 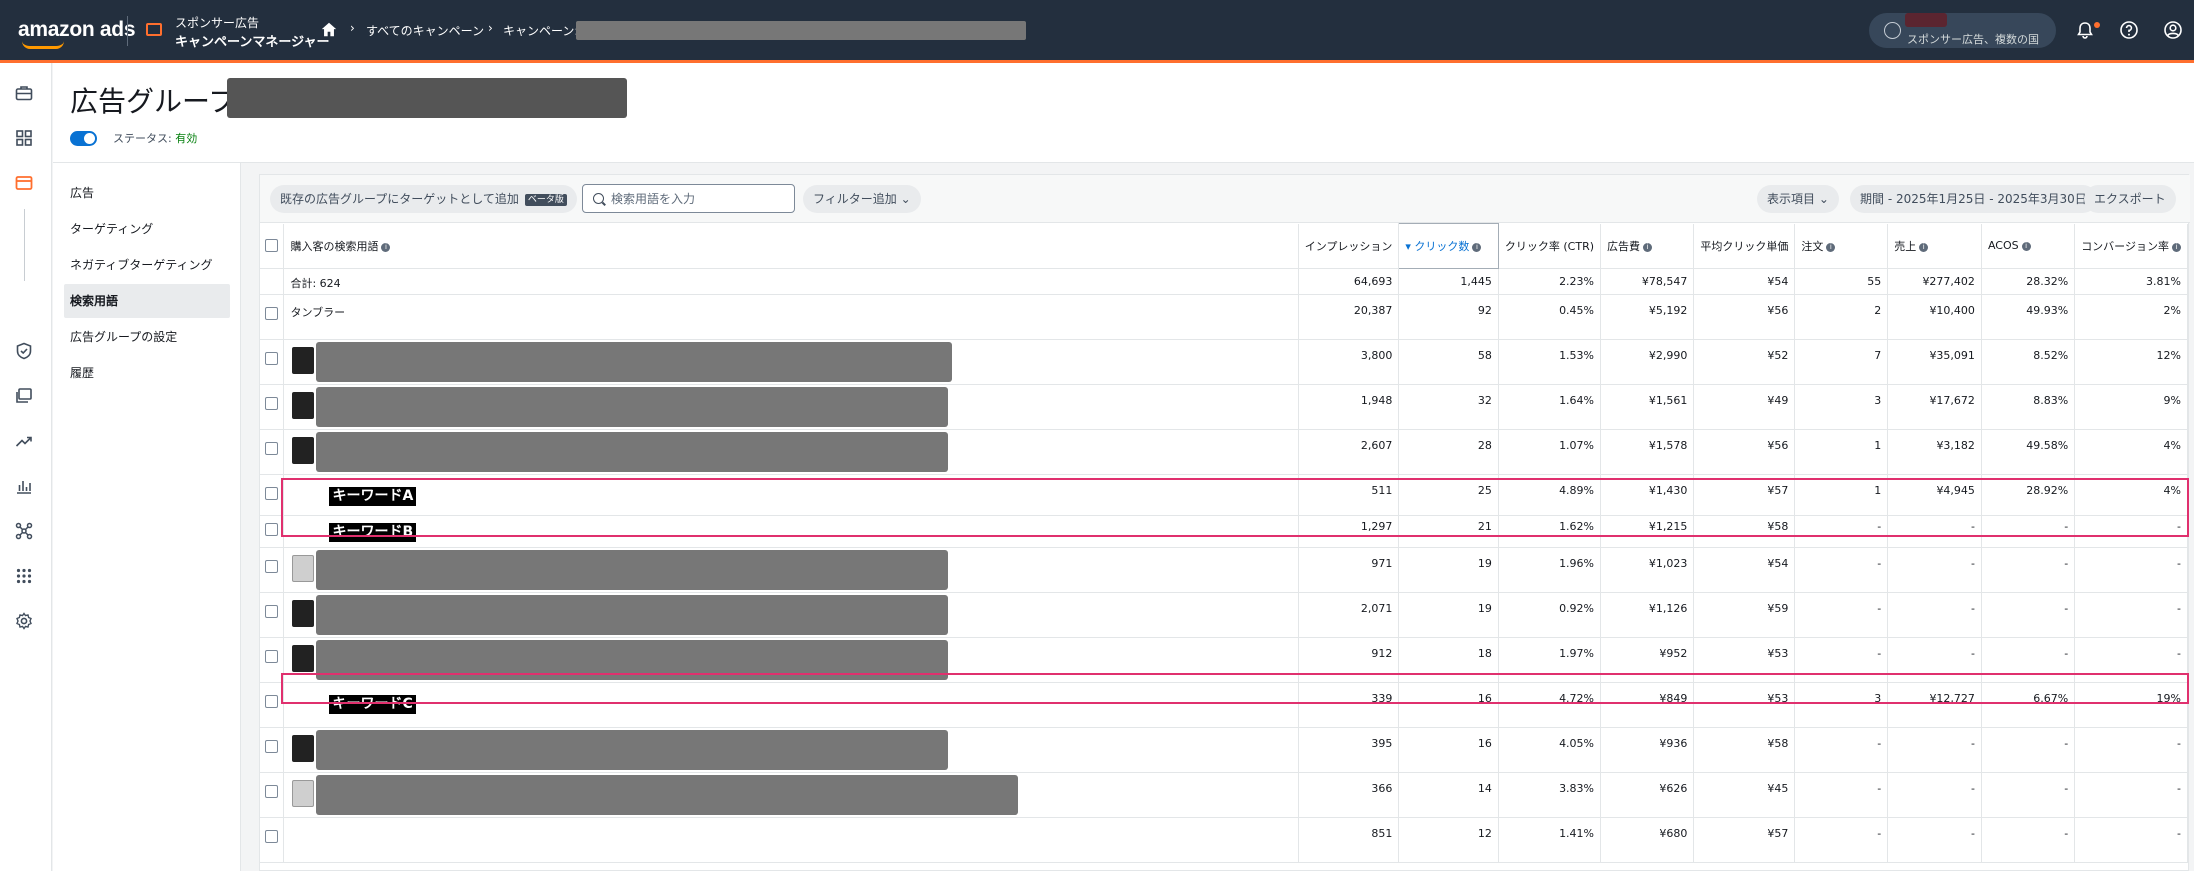 What do you see at coordinates (77, 30) in the screenshot?
I see `amazon-ads-logo: amazon ads` at bounding box center [77, 30].